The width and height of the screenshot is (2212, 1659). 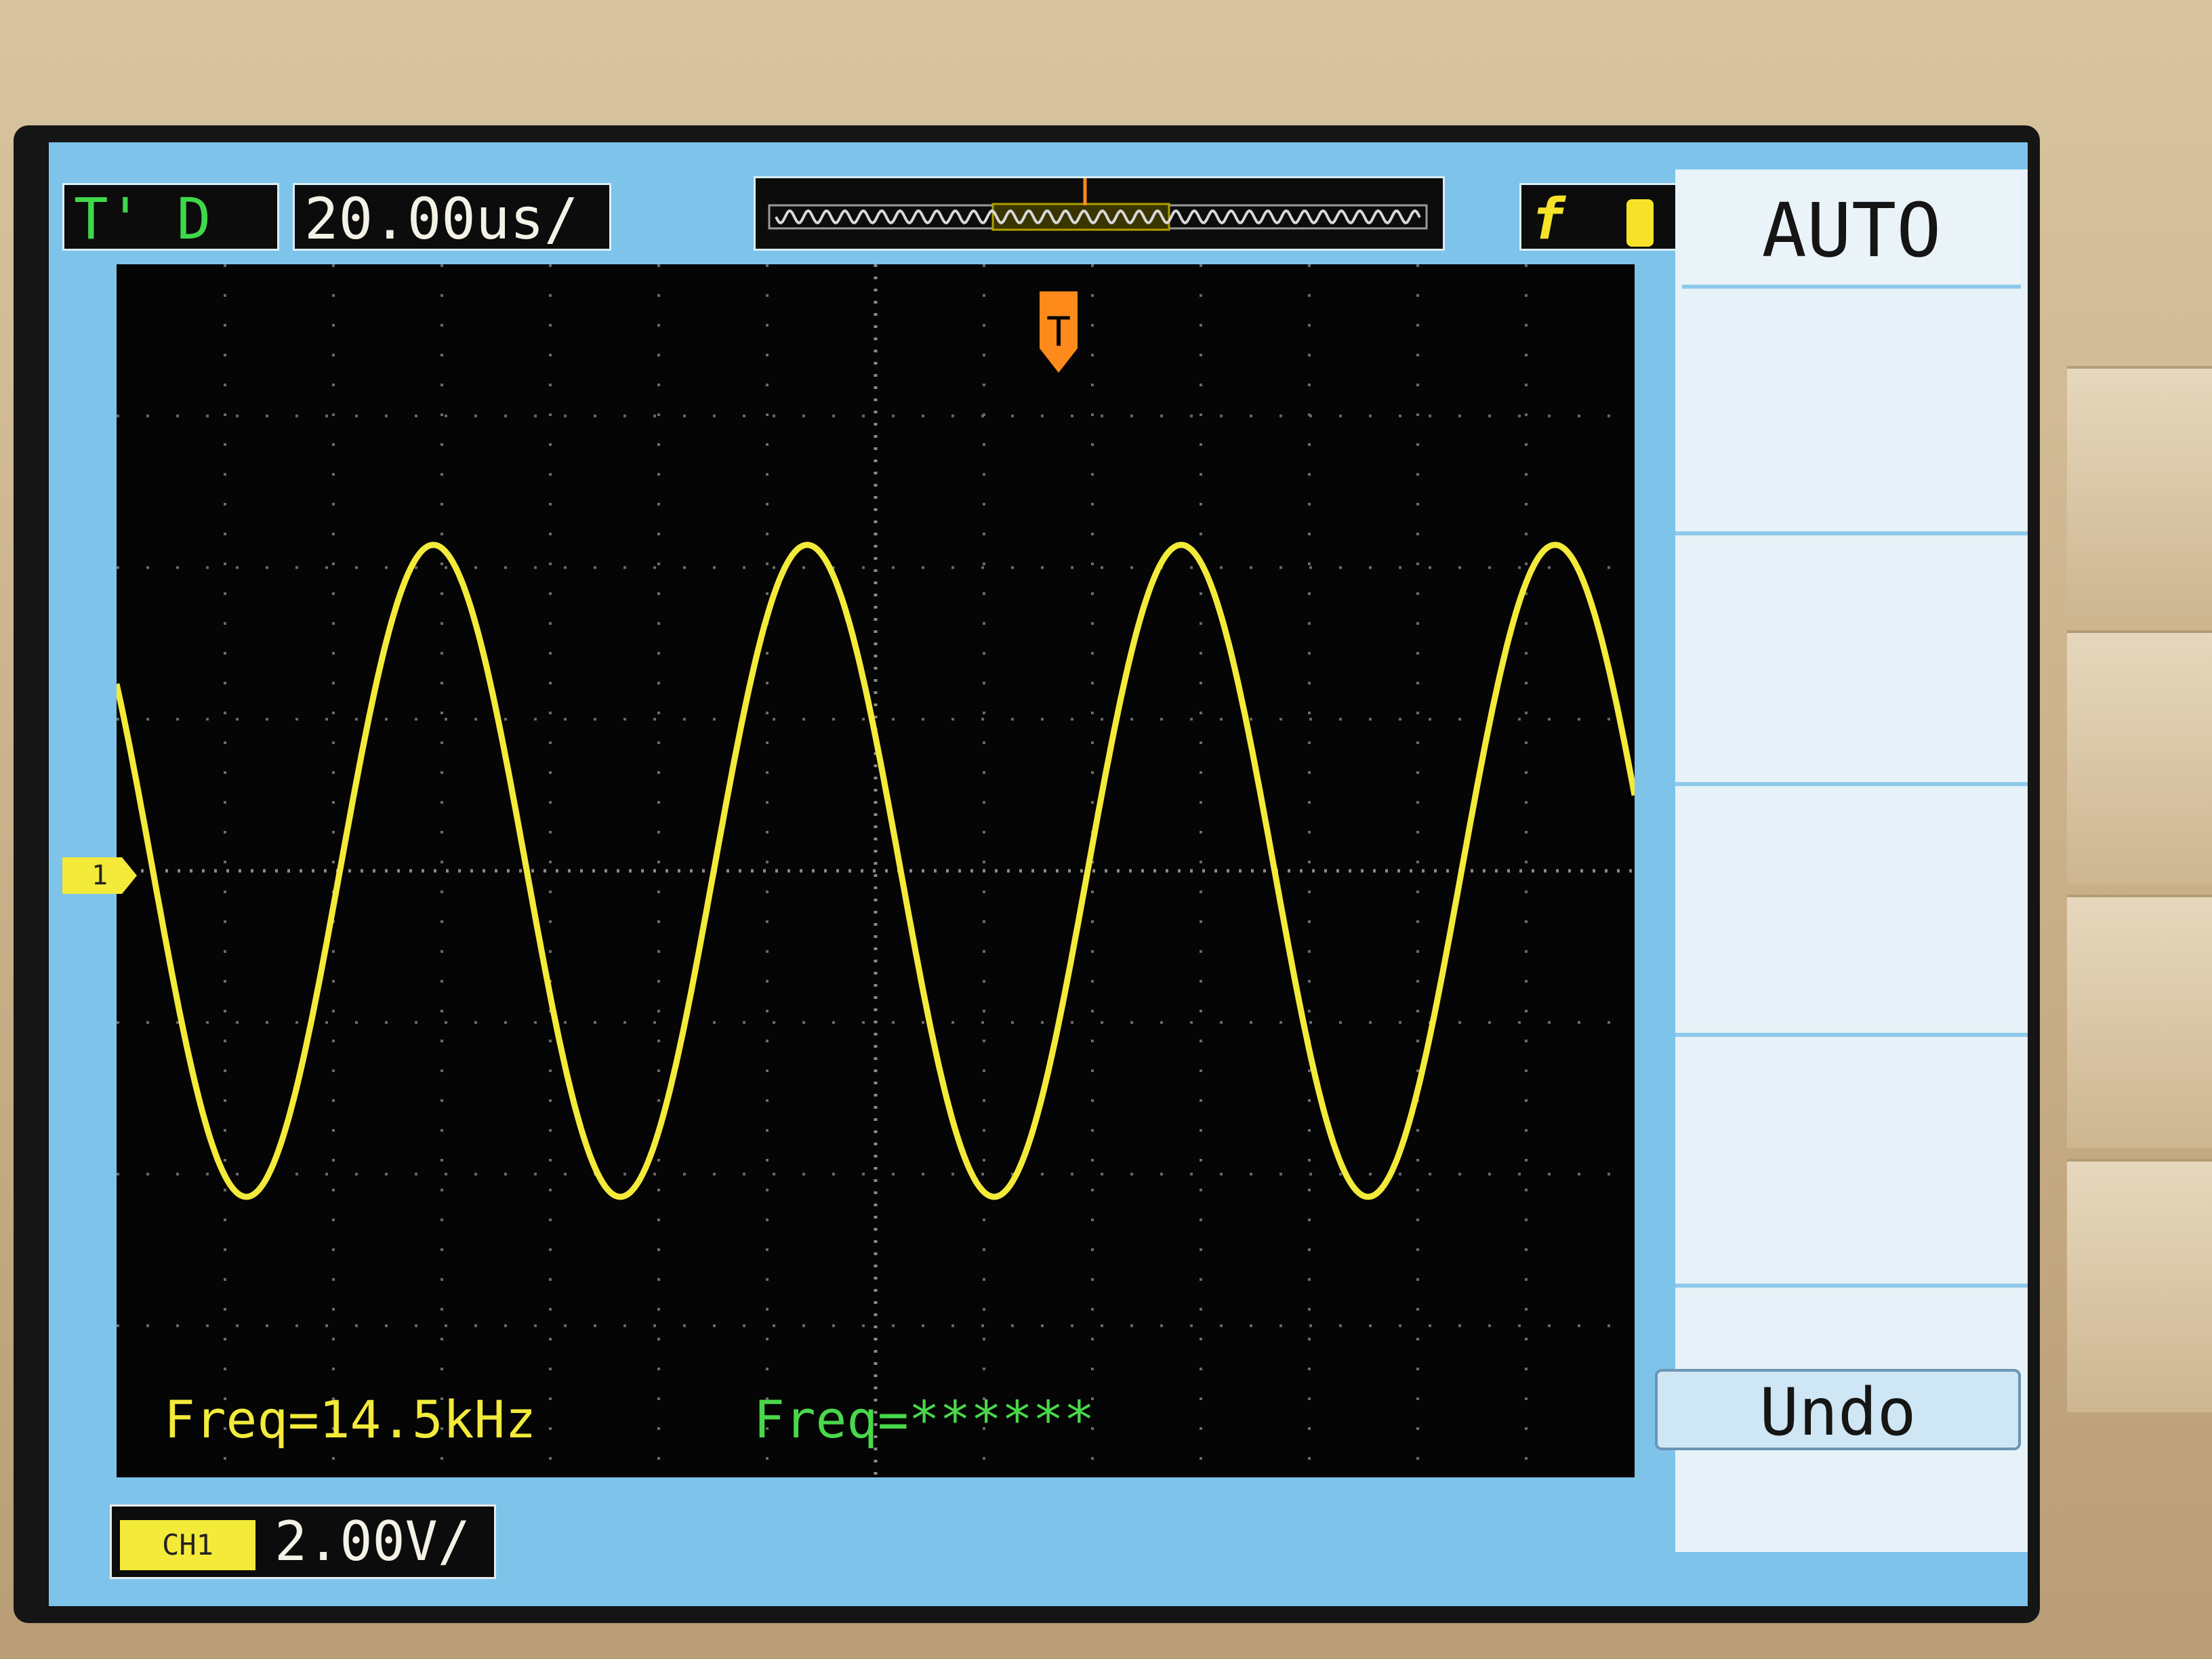 What do you see at coordinates (372, 1541) in the screenshot?
I see `channel-1-scale: 2.00V/` at bounding box center [372, 1541].